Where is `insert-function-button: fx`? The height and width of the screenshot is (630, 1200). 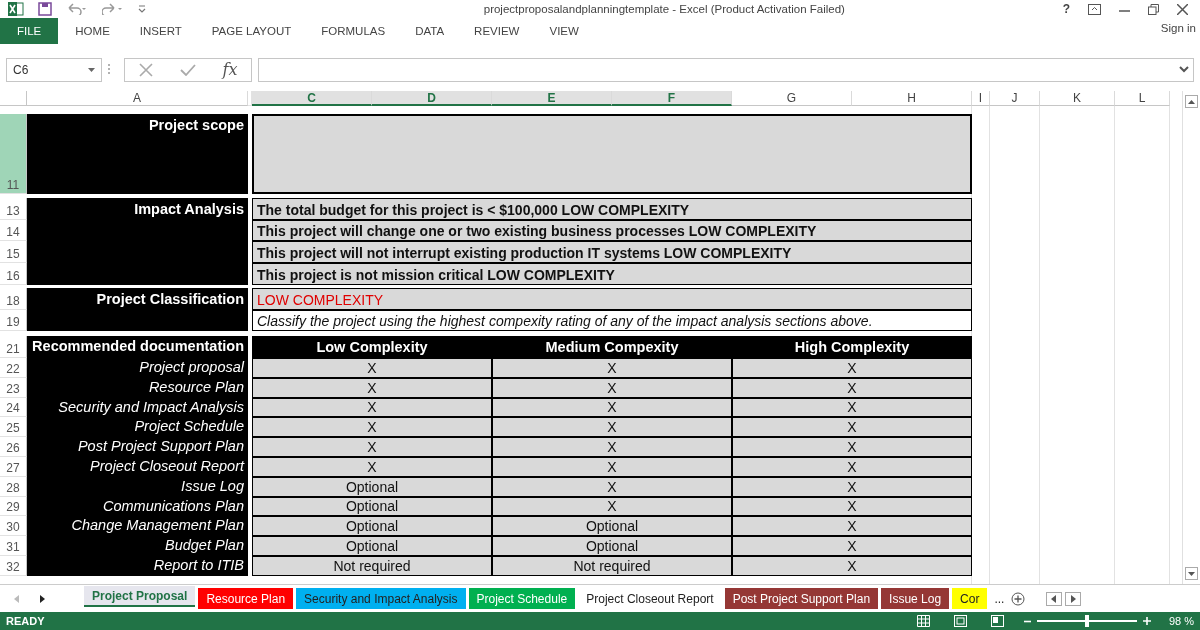 insert-function-button: fx is located at coordinates (230, 69).